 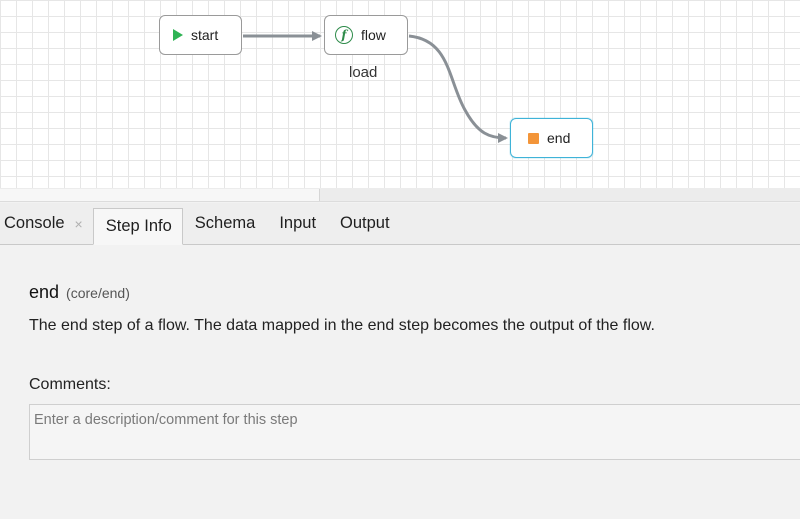 I want to click on node-flow-sublabel: load, so click(x=363, y=72).